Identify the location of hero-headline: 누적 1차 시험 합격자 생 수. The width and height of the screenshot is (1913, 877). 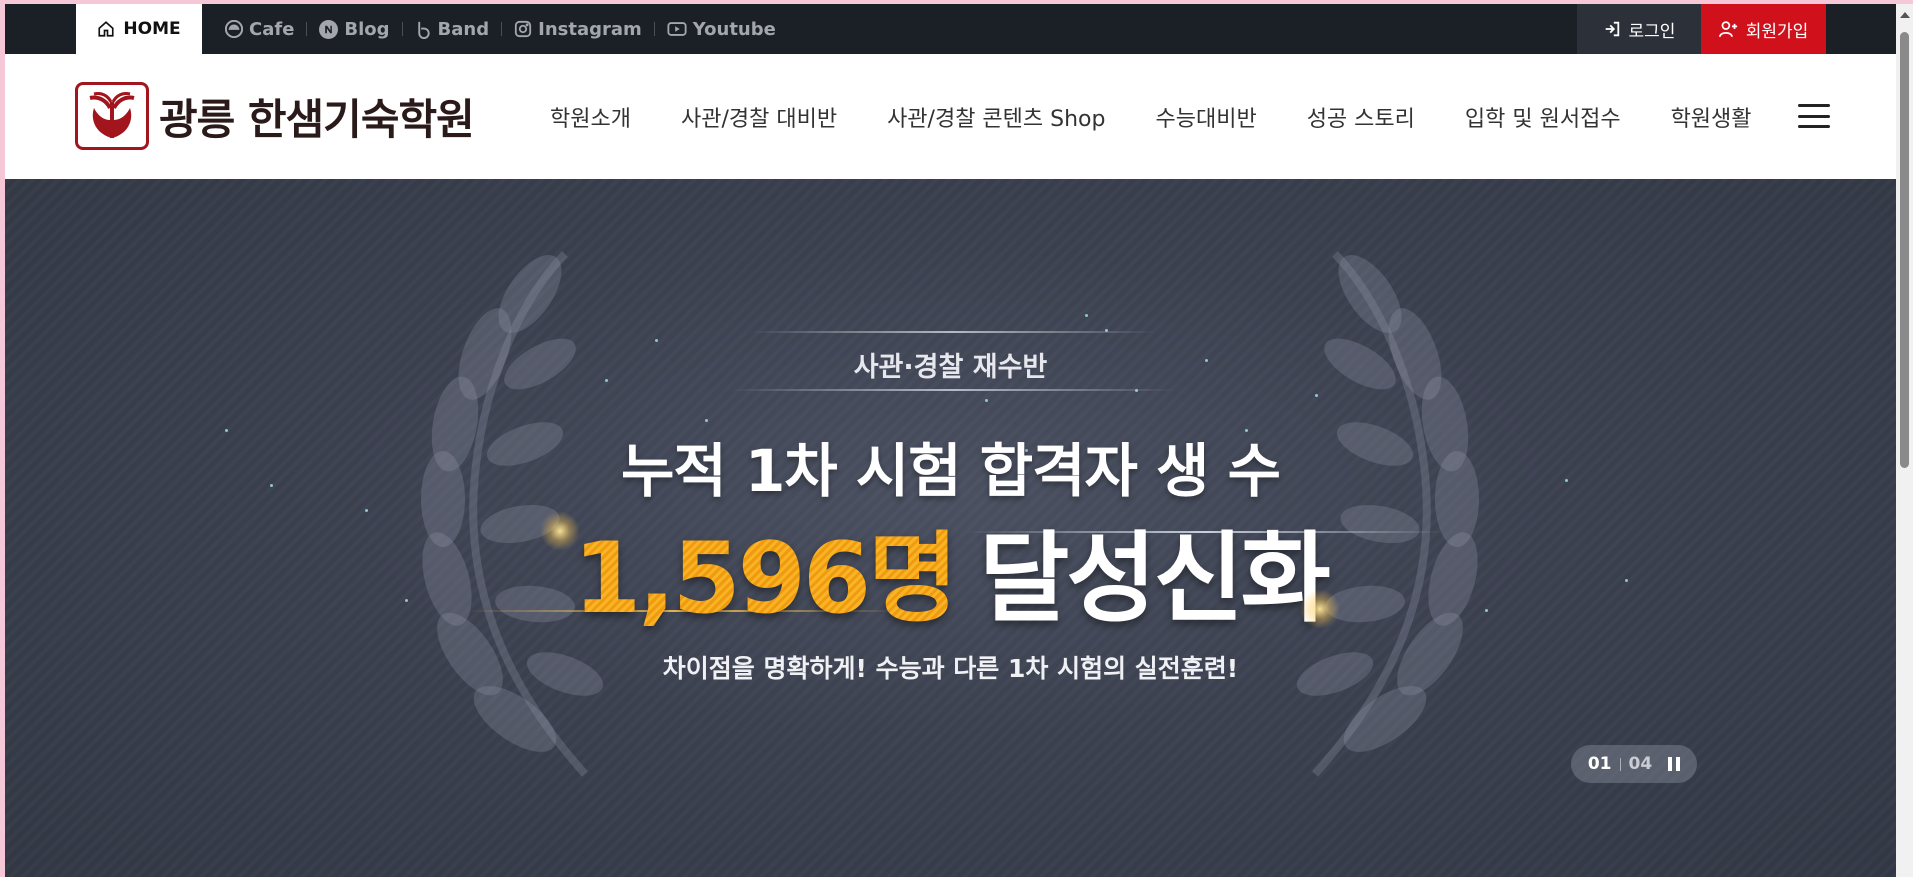
(951, 471).